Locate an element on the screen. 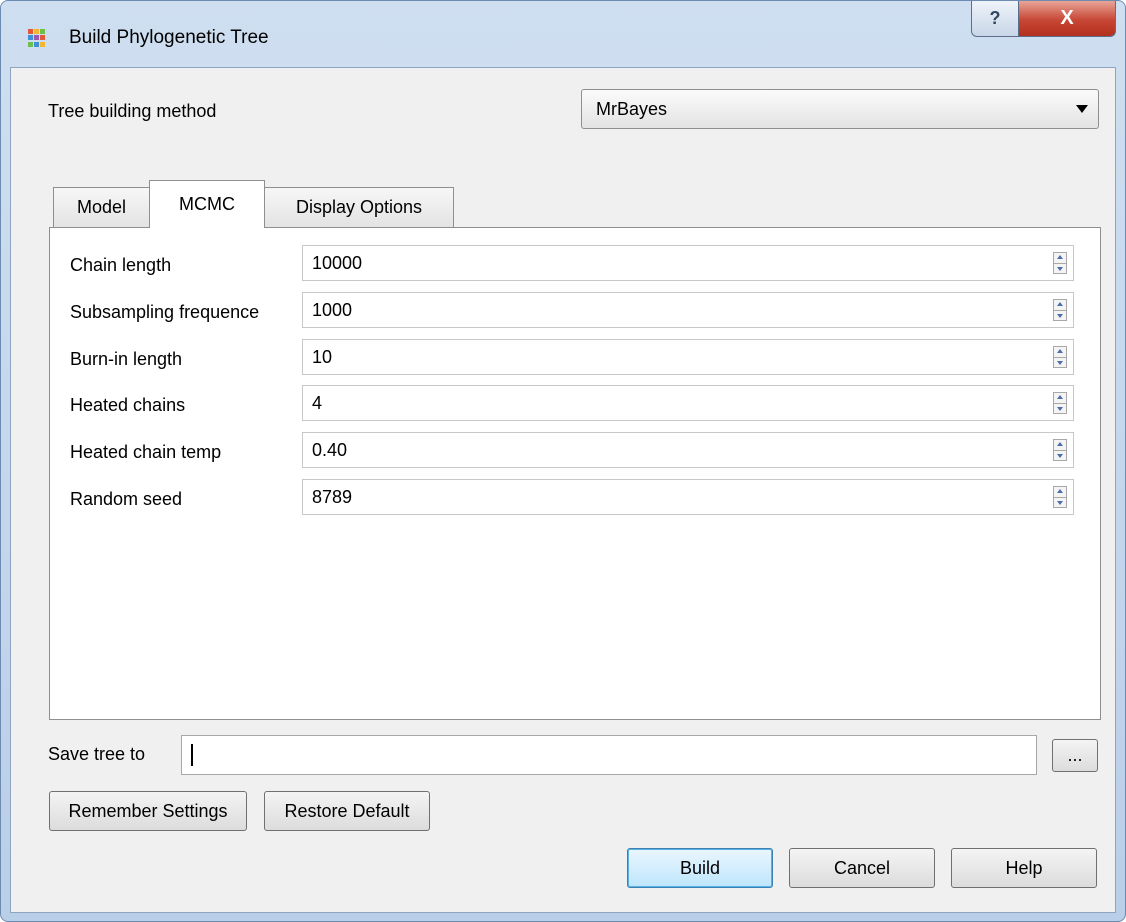 The width and height of the screenshot is (1126, 922). window-title: Build Phylogenetic Tree is located at coordinates (169, 37).